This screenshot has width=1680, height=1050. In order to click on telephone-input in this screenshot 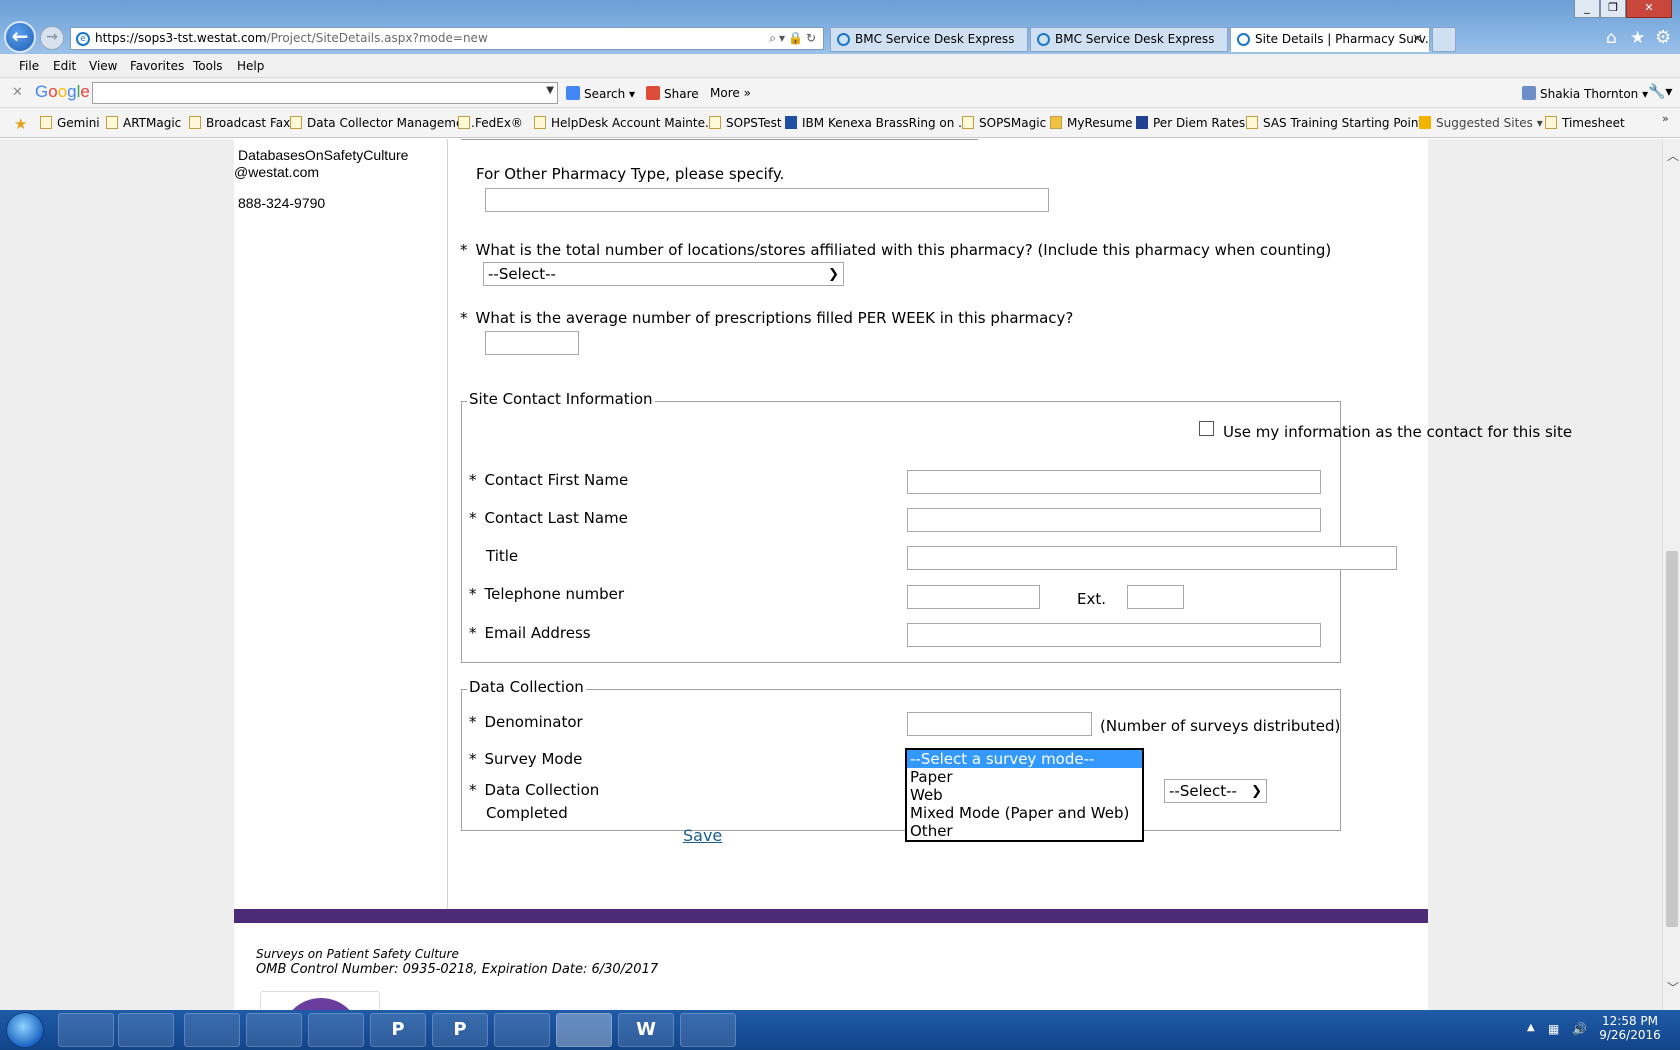, I will do `click(973, 597)`.